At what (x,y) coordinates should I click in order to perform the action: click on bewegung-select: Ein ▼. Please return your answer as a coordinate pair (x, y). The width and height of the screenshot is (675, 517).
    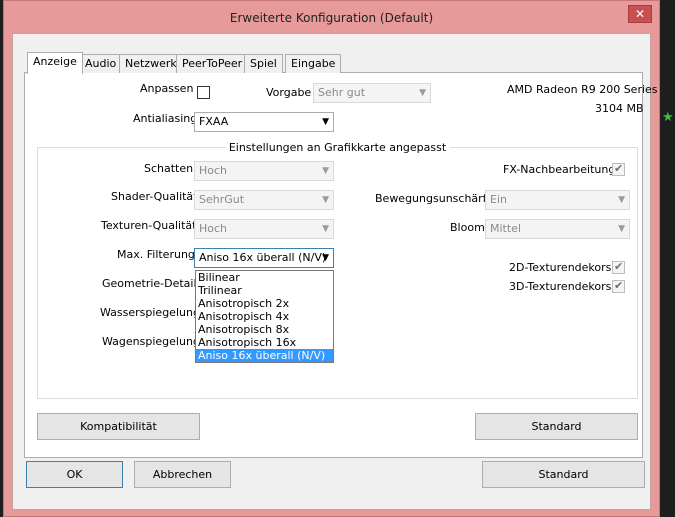
    Looking at the image, I should click on (557, 200).